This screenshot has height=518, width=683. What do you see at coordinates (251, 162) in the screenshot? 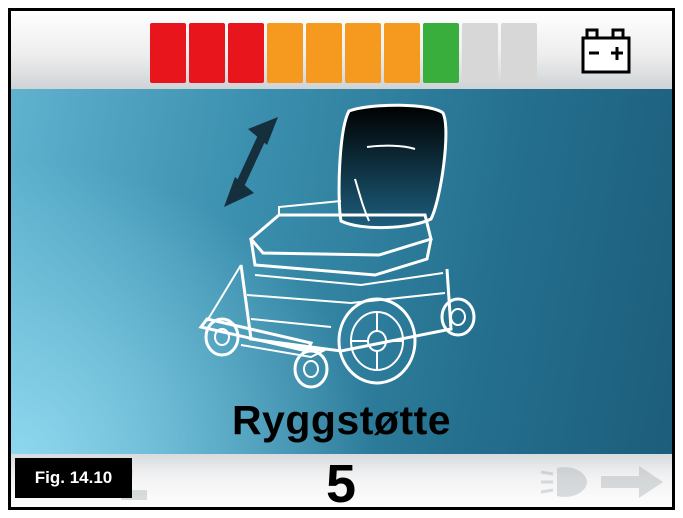
I see `double-arrow-icon` at bounding box center [251, 162].